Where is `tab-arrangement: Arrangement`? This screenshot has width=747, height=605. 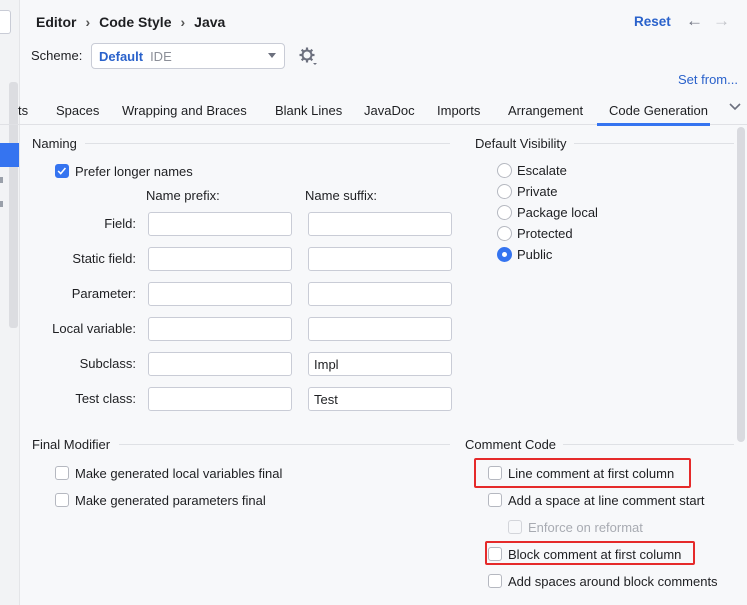
tab-arrangement: Arrangement is located at coordinates (545, 110).